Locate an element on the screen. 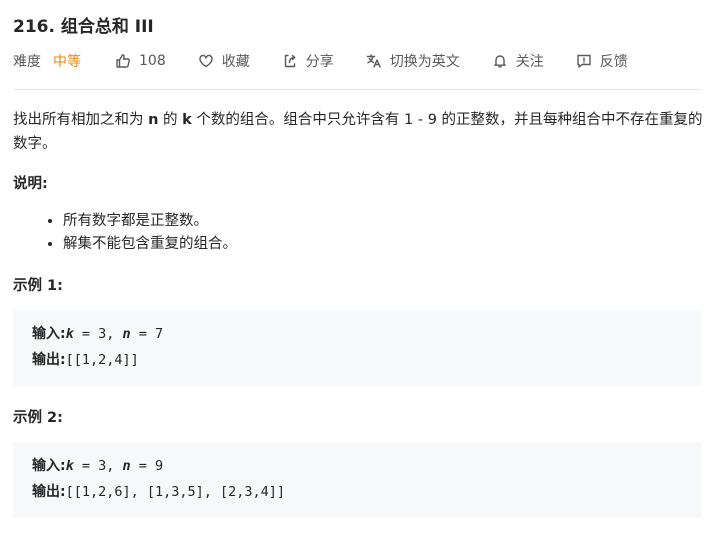 The image size is (723, 542). example-2-output-line: 输出:[[1,2,6], [1,3,5], [2,3,4]] is located at coordinates (357, 492).